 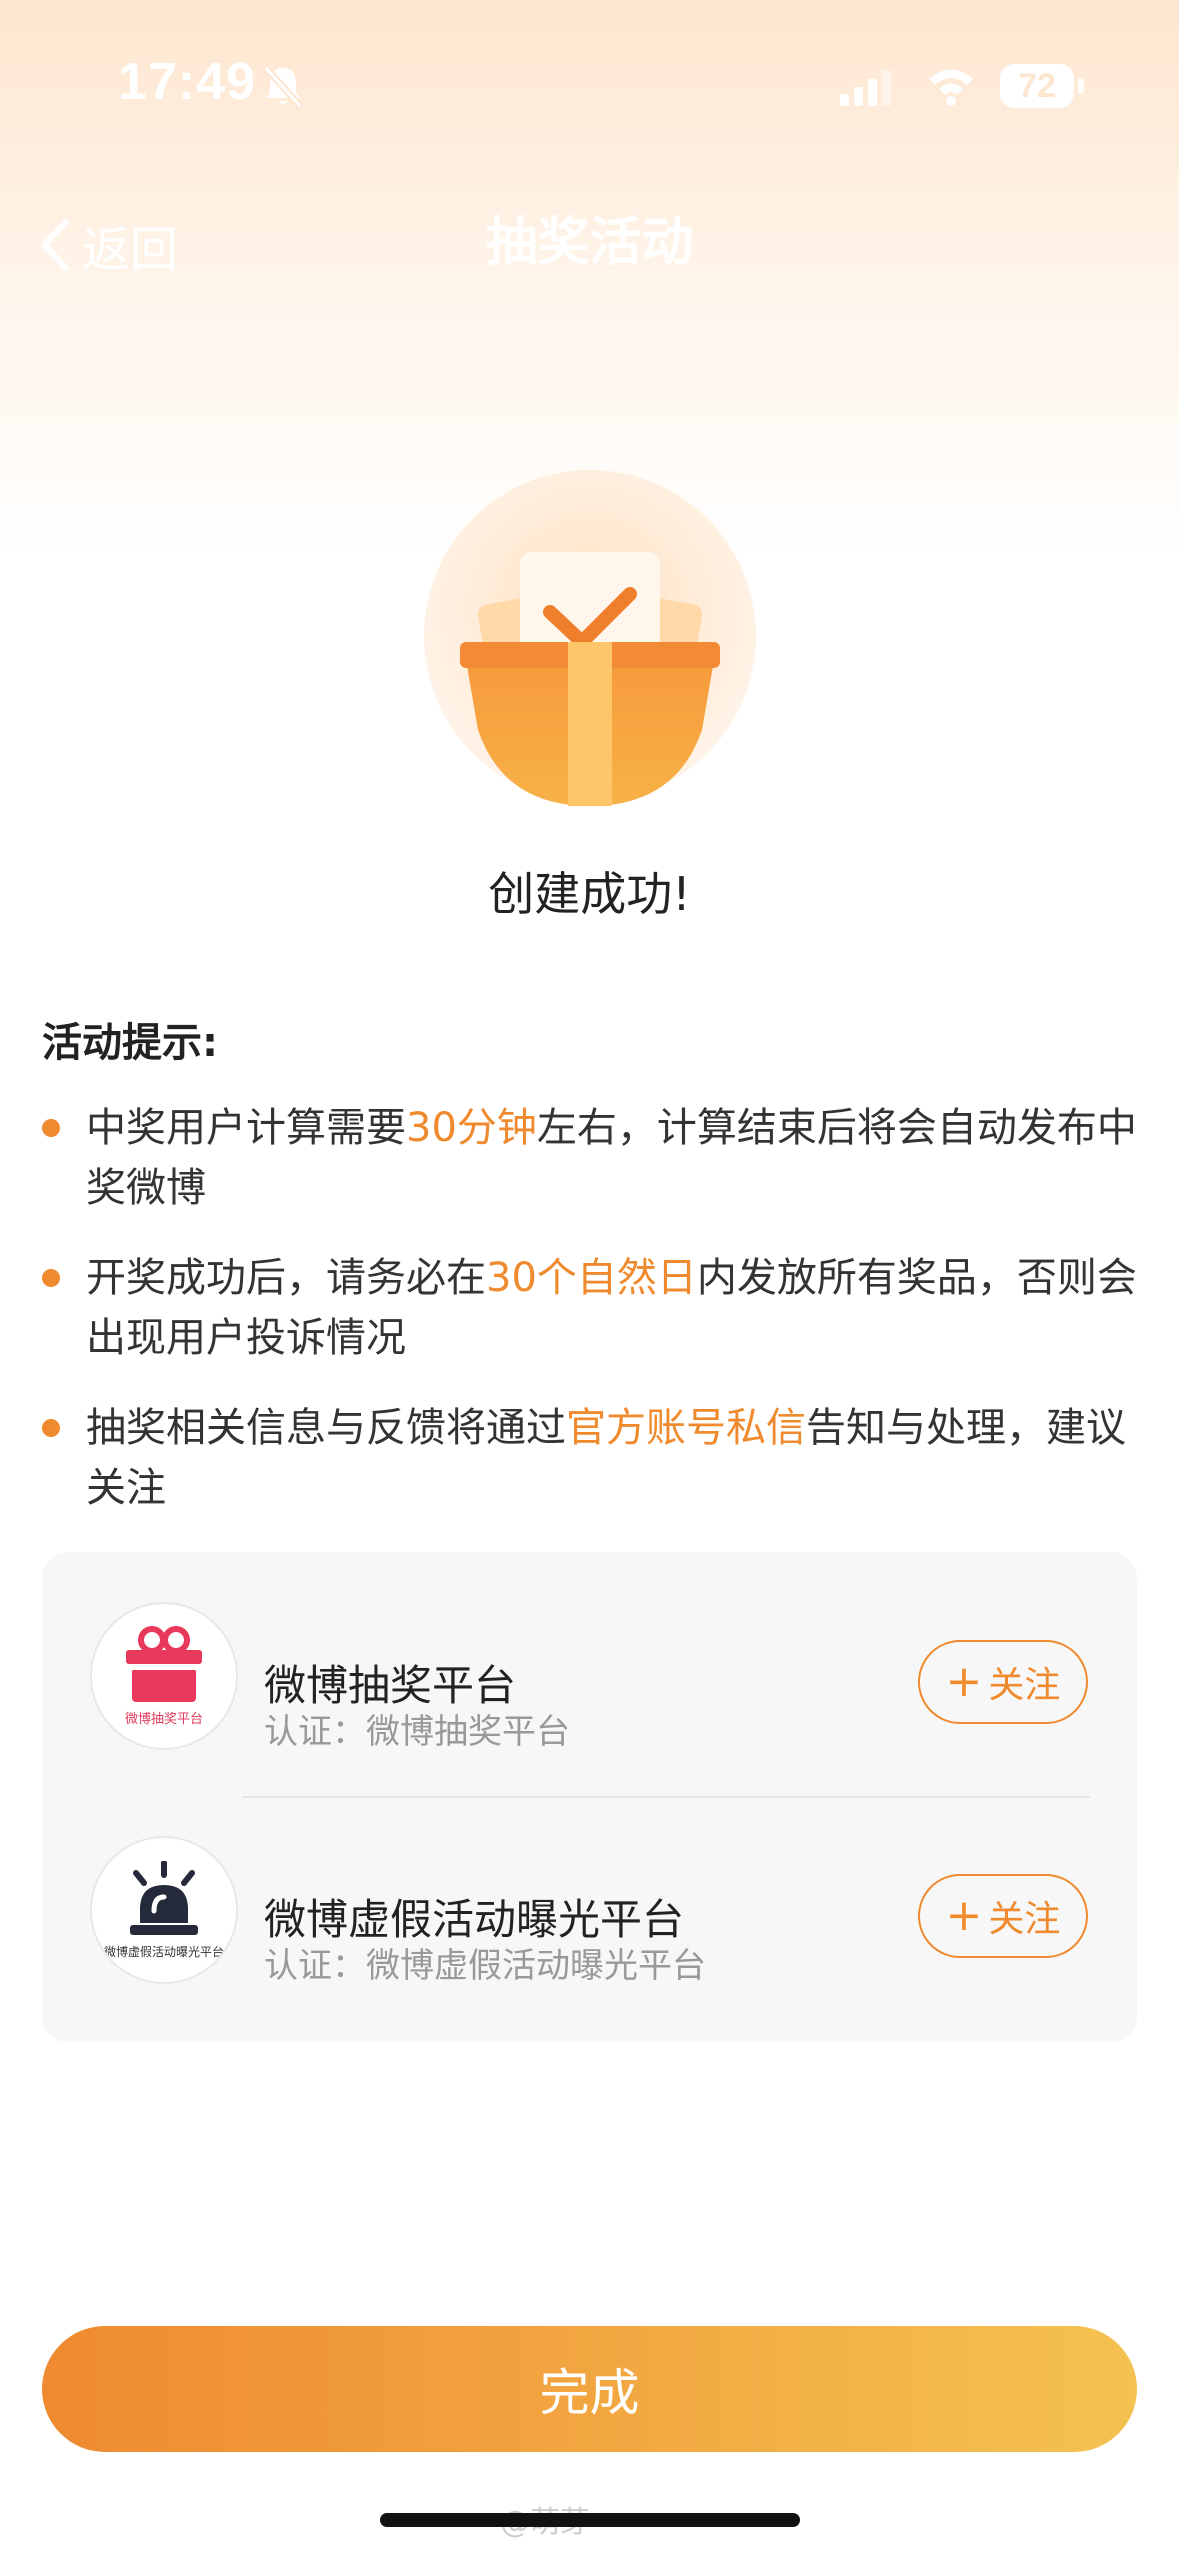 I want to click on nav-bar: 返回 抽奖活动, so click(x=589, y=235).